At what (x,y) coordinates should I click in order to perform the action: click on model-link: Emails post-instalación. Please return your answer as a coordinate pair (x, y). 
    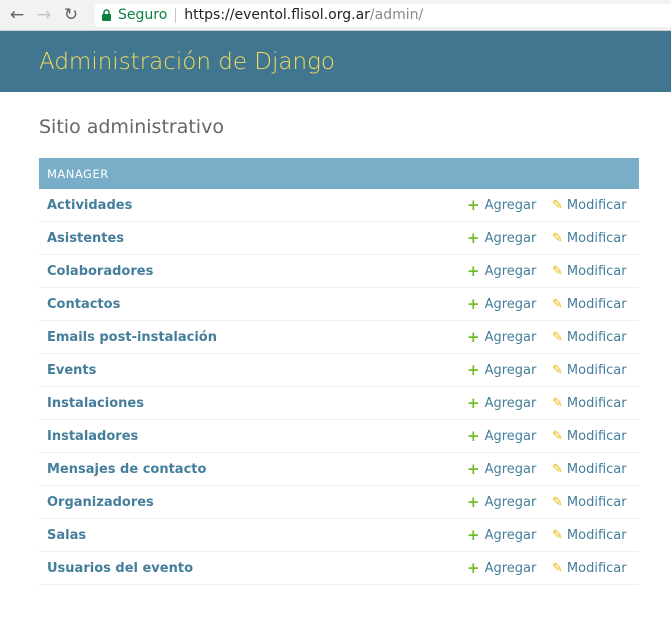
    Looking at the image, I should click on (132, 337).